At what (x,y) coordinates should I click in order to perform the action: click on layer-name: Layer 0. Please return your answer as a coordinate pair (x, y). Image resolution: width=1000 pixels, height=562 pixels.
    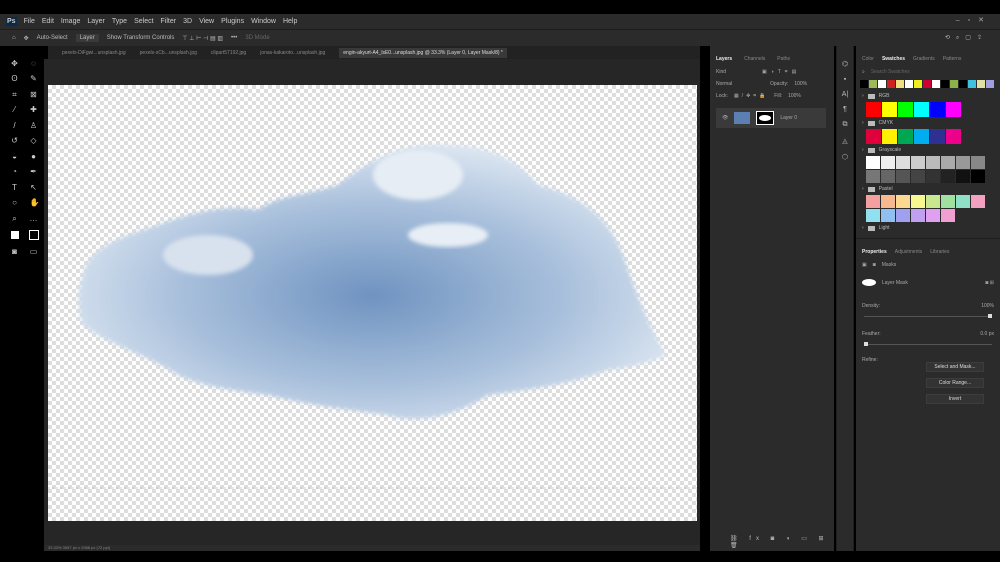
    Looking at the image, I should click on (788, 118).